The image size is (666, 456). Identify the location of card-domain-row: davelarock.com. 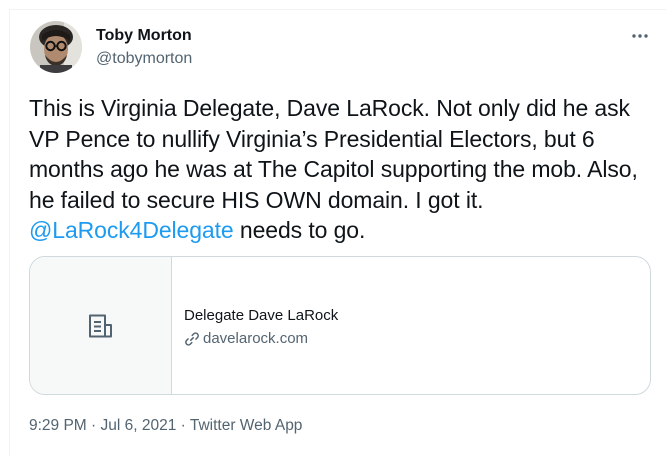
(261, 339).